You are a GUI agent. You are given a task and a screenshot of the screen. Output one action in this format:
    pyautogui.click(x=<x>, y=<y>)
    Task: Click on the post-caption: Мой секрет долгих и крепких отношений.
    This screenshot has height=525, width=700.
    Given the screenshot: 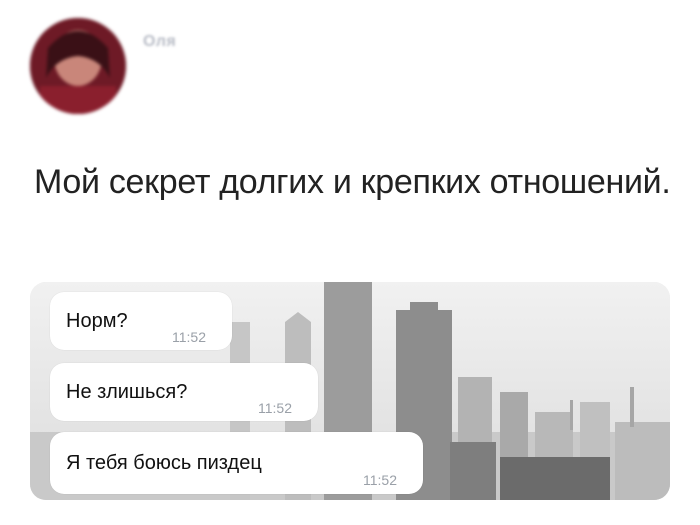 What is the action you would take?
    pyautogui.click(x=352, y=182)
    